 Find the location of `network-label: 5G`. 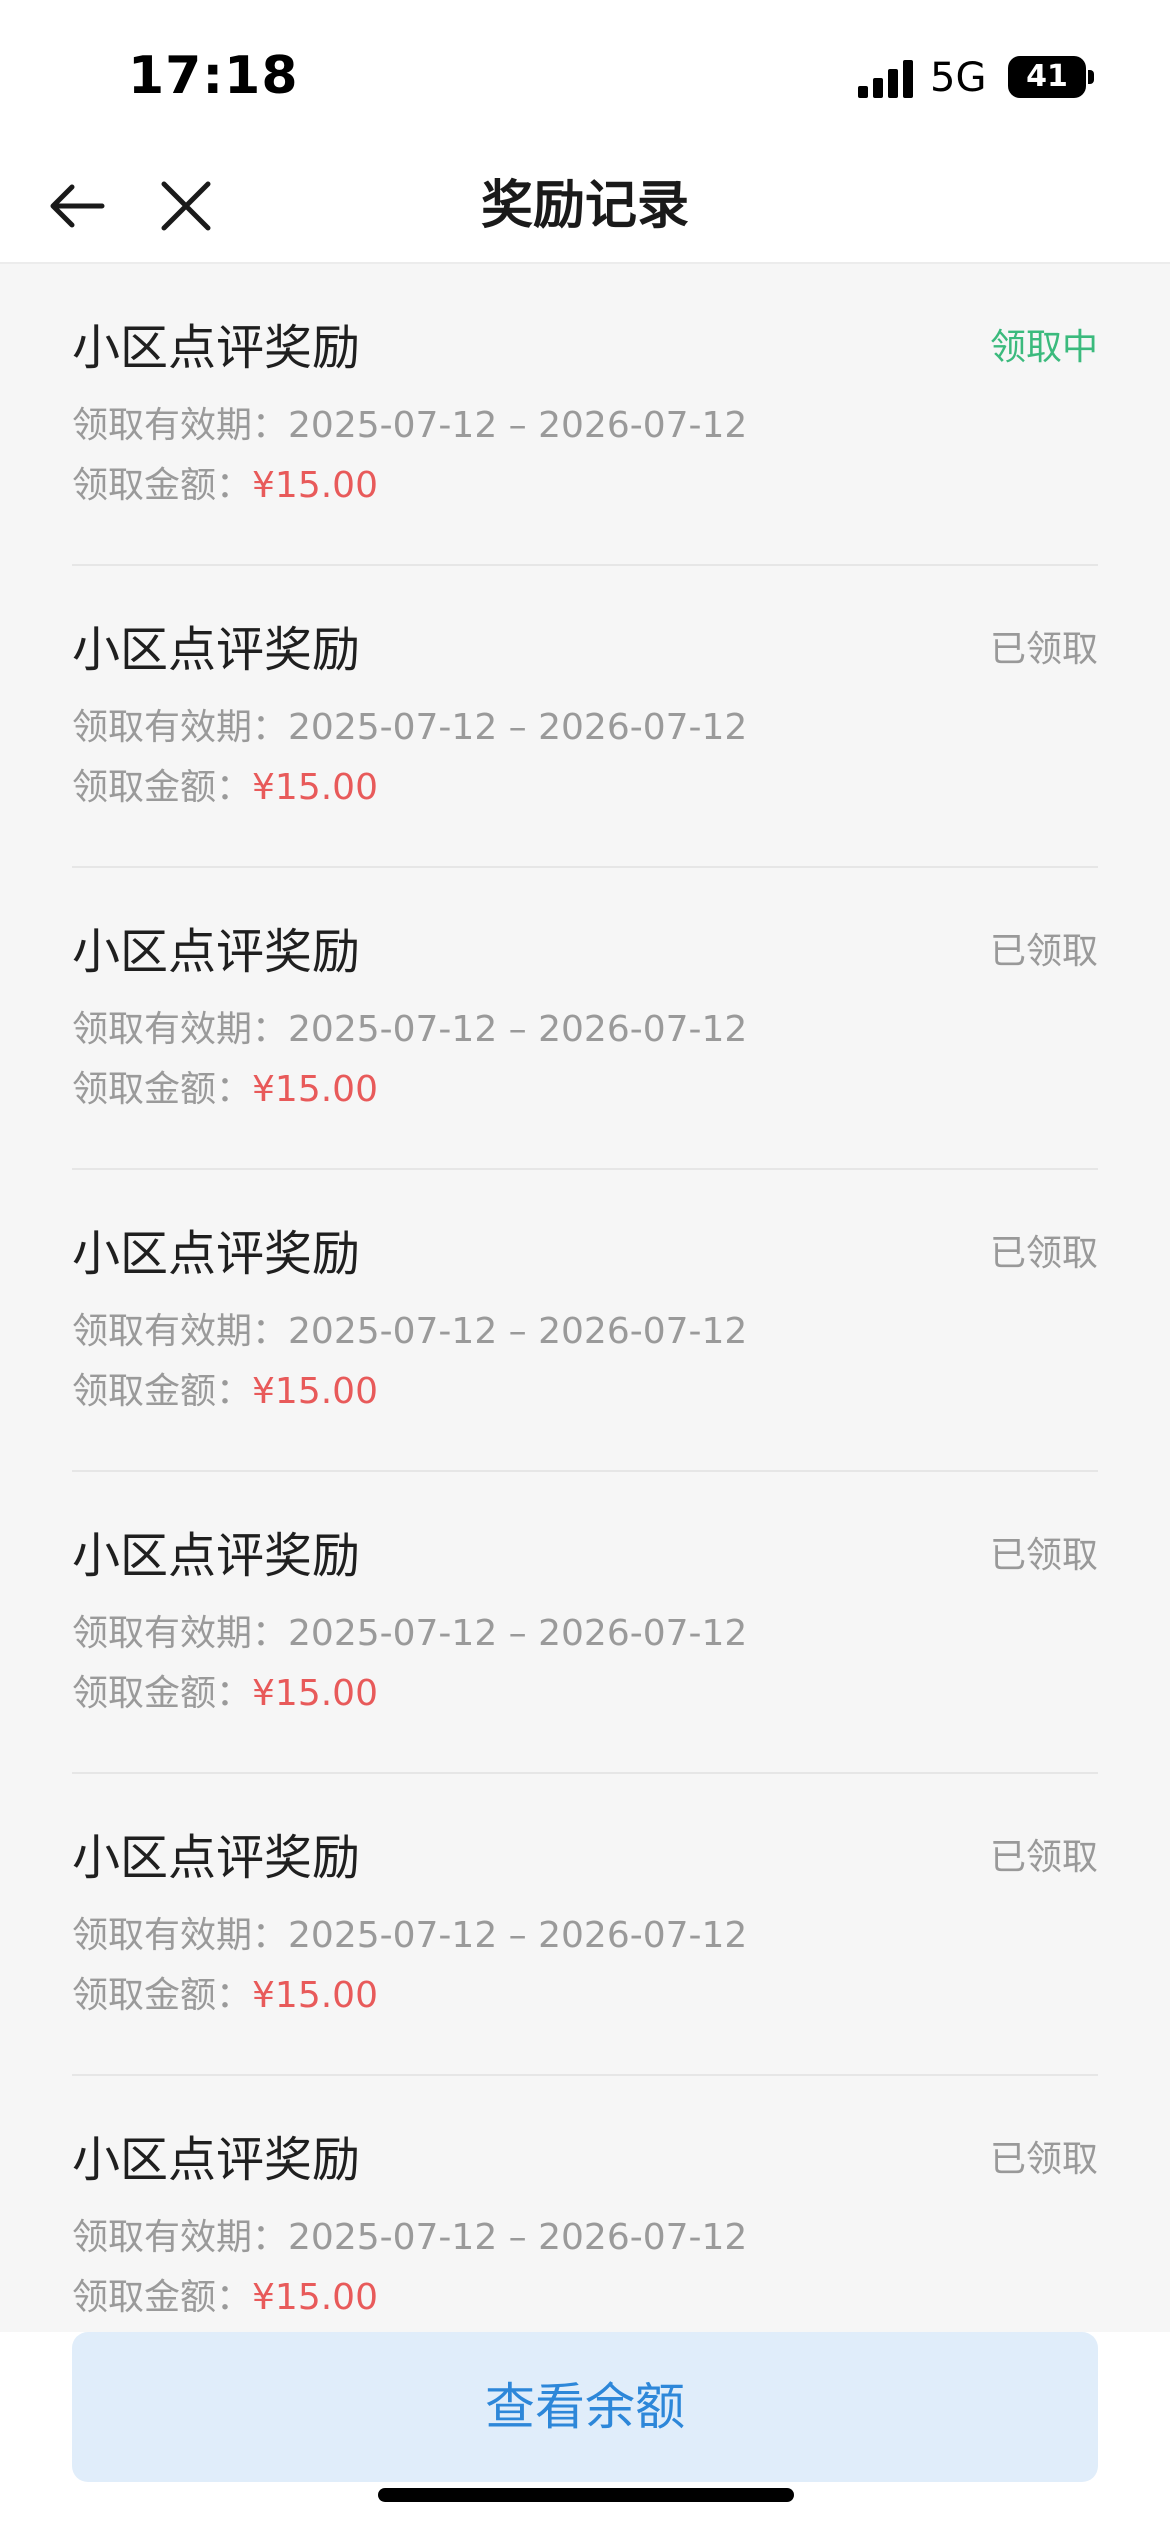

network-label: 5G is located at coordinates (958, 78).